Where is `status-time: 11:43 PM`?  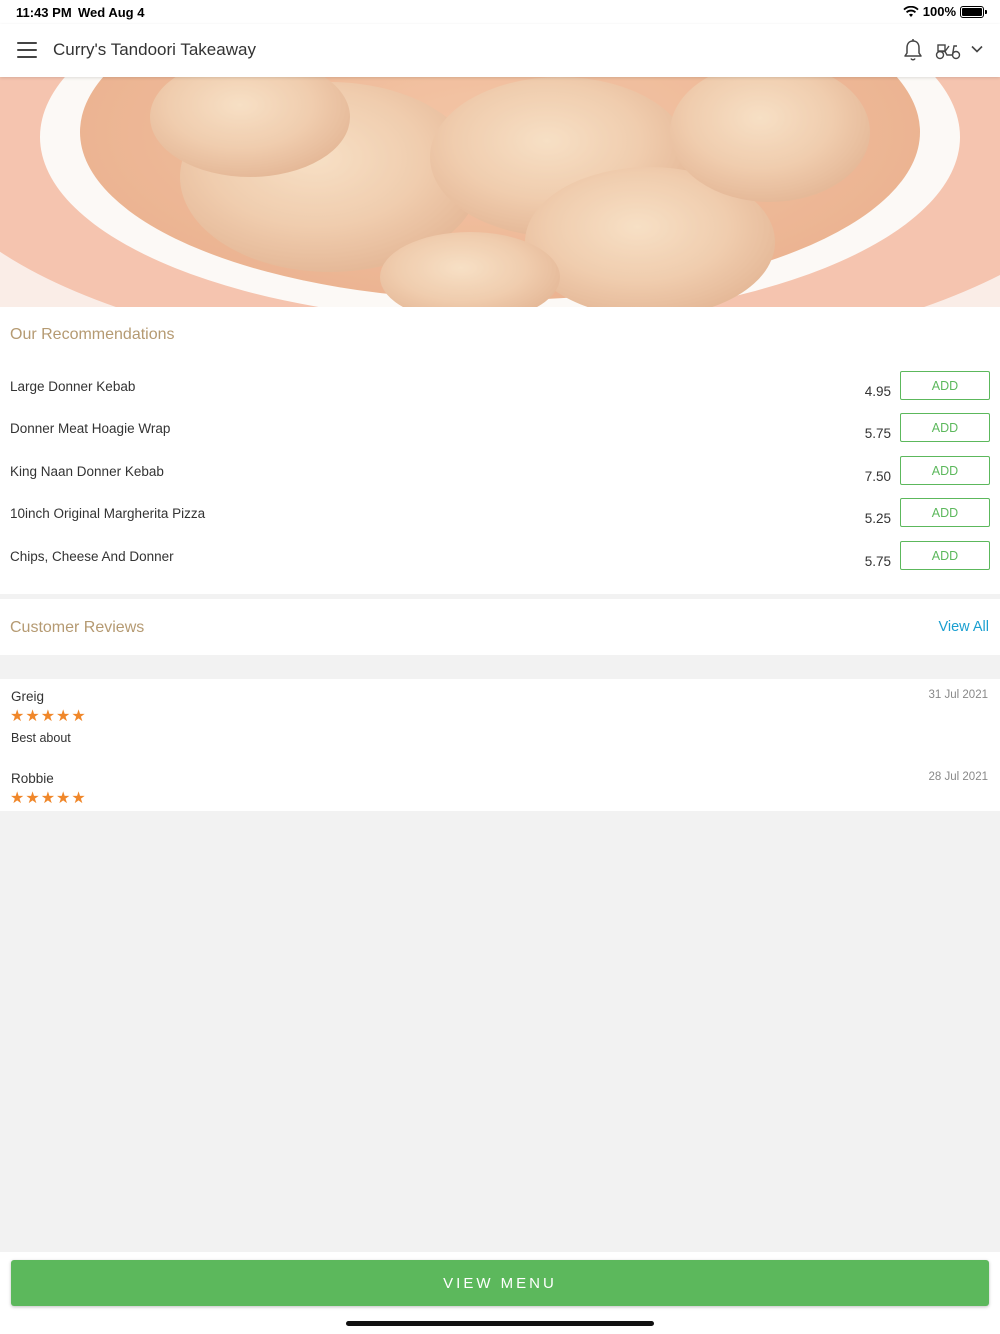
status-time: 11:43 PM is located at coordinates (44, 12).